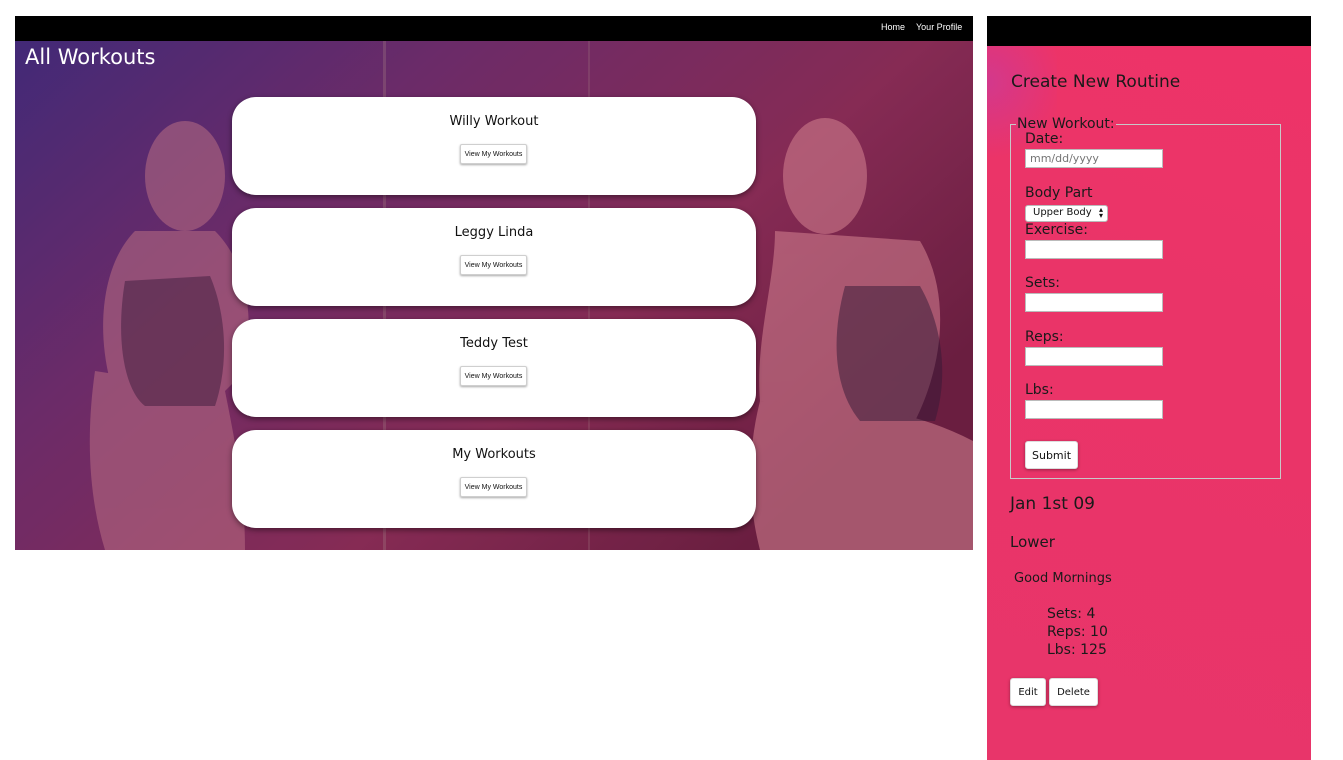  I want to click on card-title: My Workouts, so click(494, 454).